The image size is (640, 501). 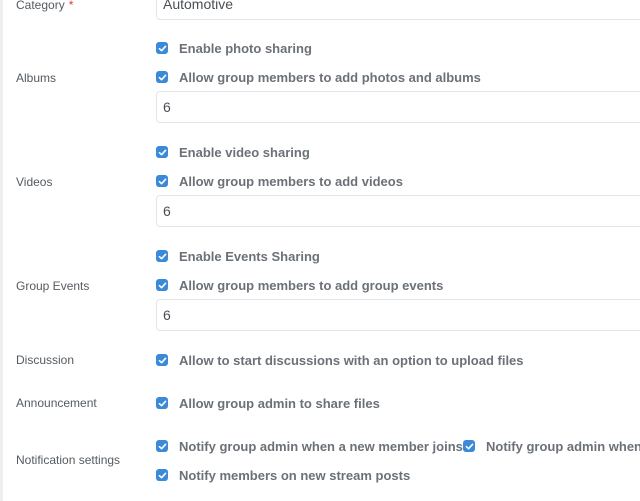 What do you see at coordinates (295, 475) in the screenshot?
I see `notify-members-stream-label: Notify members on new stream posts` at bounding box center [295, 475].